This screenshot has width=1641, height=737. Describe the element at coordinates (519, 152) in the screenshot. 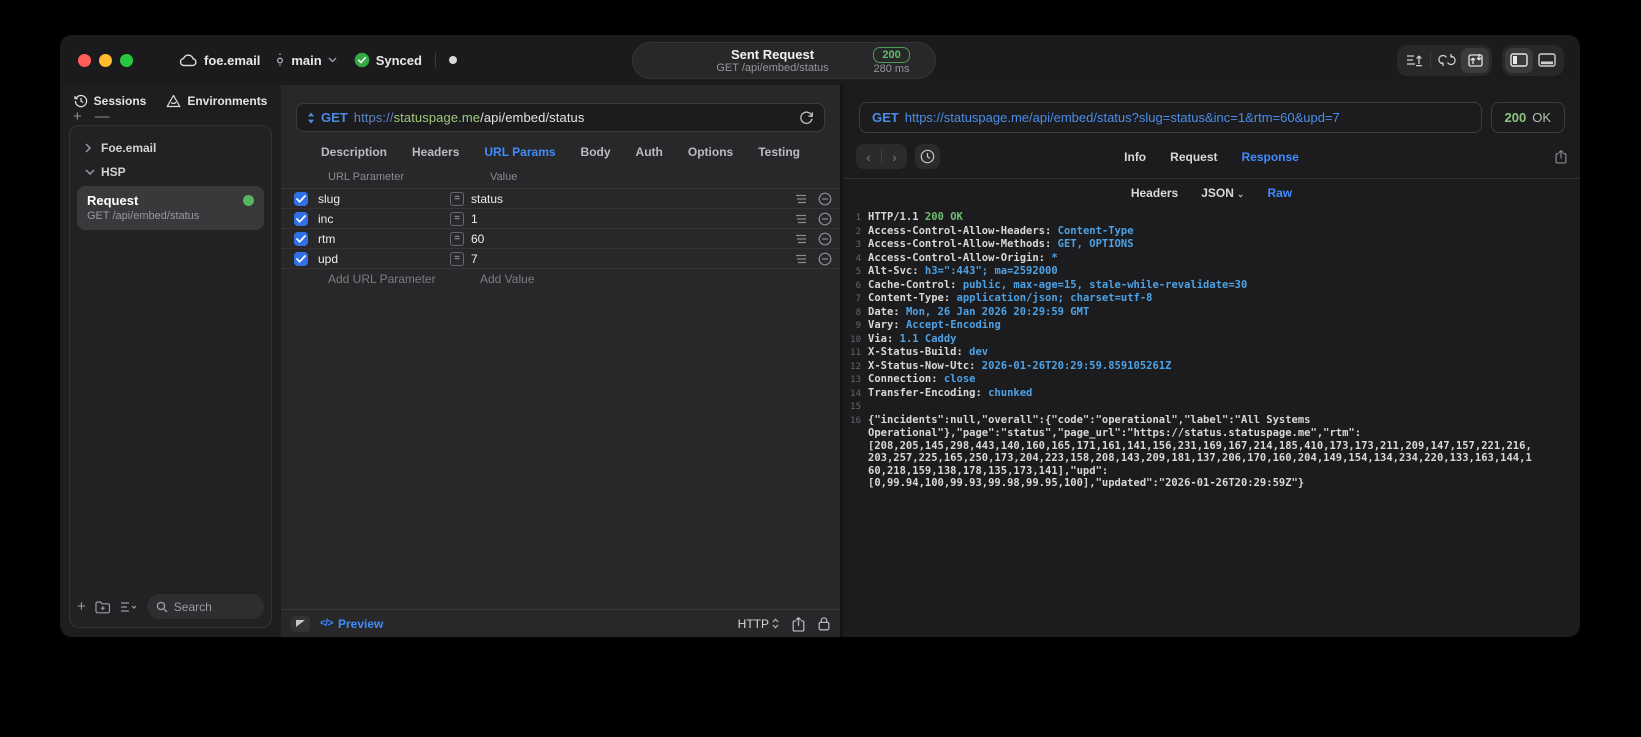

I see `tab-url-params: URL Params` at that location.